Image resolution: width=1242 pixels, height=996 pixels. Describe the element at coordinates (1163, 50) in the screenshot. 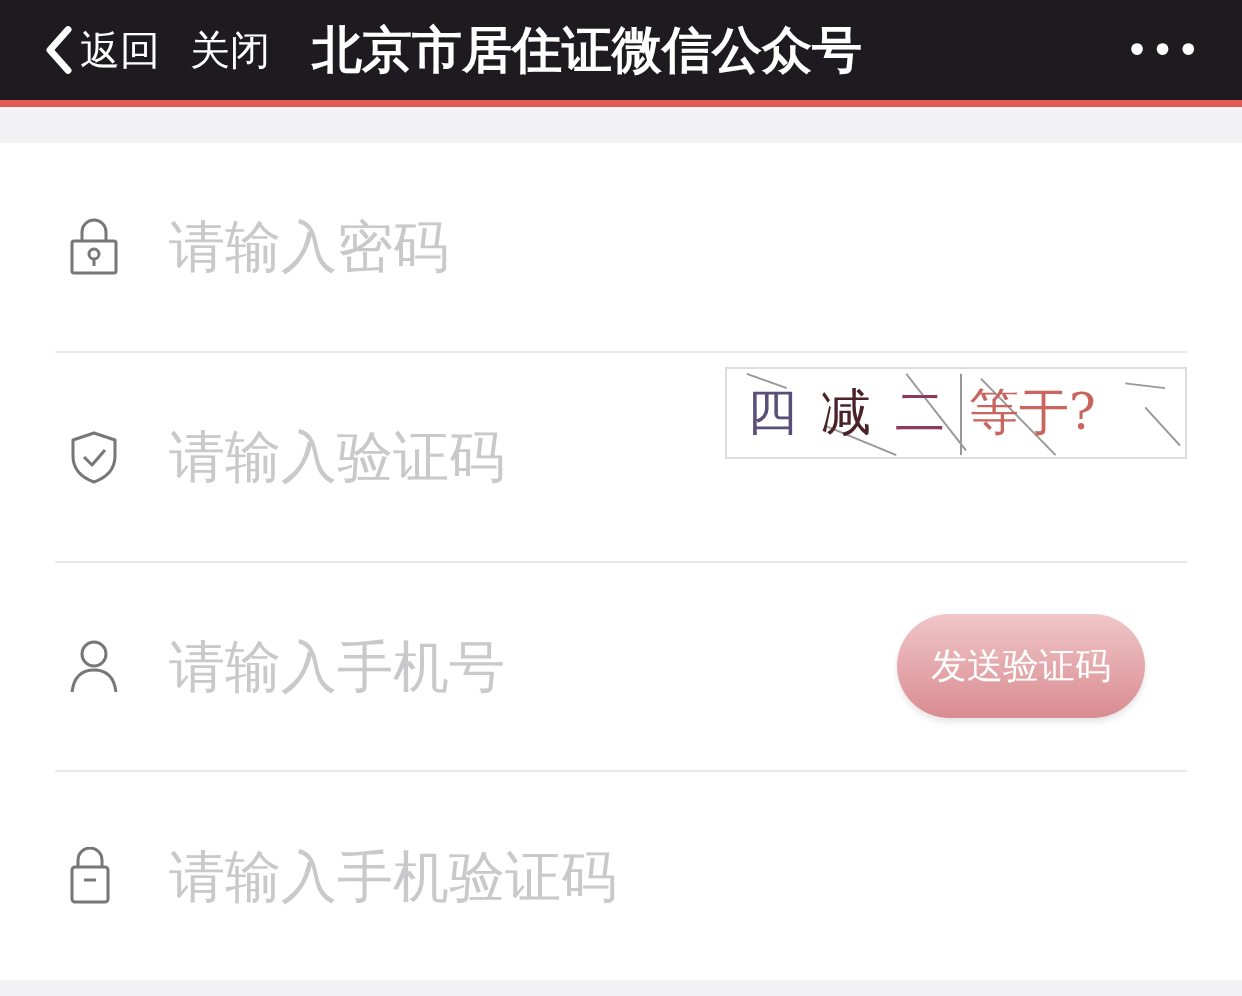

I see `more-button: •••` at that location.